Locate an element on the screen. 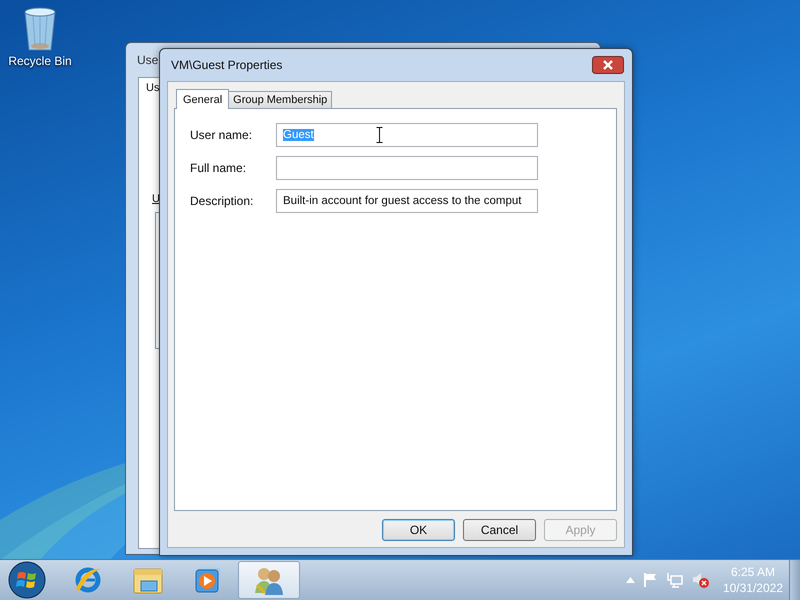  tab: General is located at coordinates (203, 99).